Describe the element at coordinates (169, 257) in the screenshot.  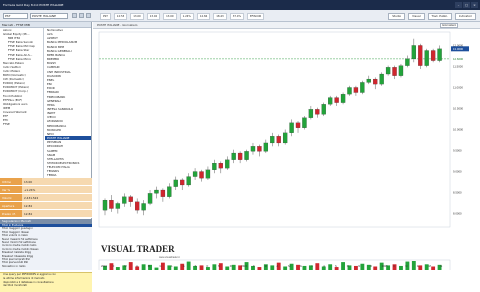
I see `watermark-subtext: www.visualtrader.it` at that location.